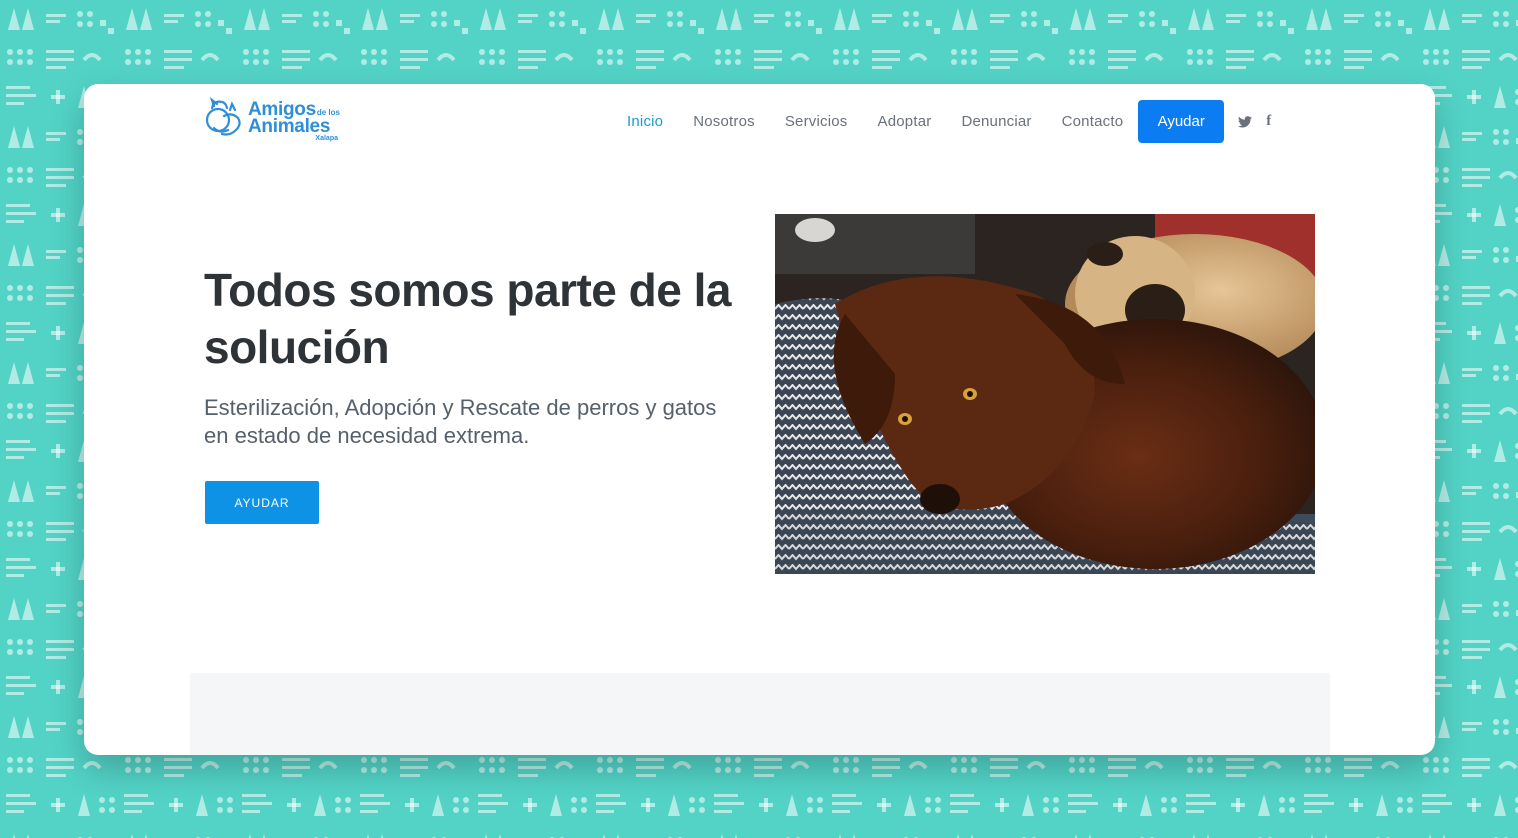 This screenshot has height=838, width=1518. I want to click on facebook-icon: f, so click(1268, 121).